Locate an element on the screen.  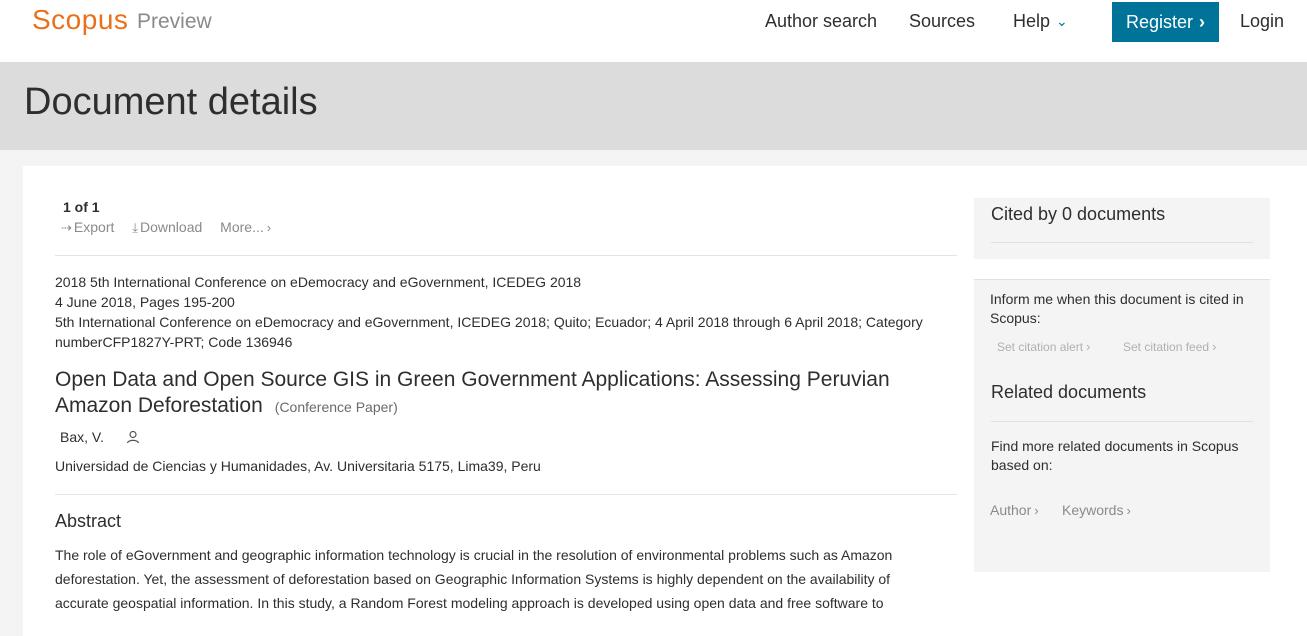
nav-author-search: Author search is located at coordinates (821, 21).